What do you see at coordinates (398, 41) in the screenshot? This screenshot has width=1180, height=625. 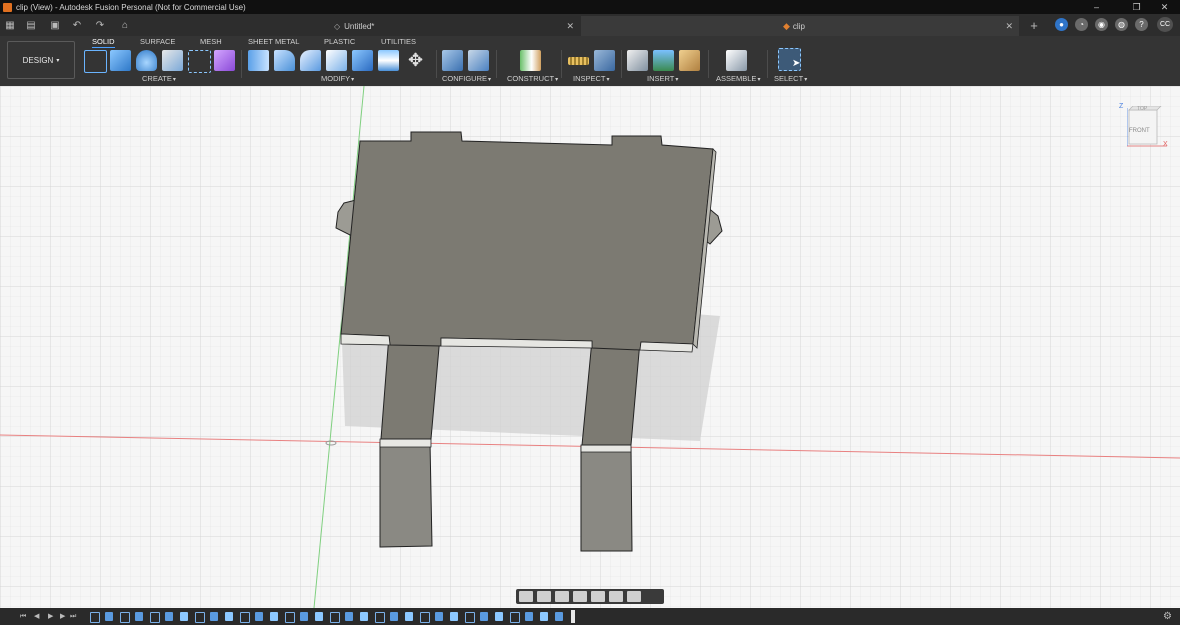 I see `tab-utilities: UTILITIES` at bounding box center [398, 41].